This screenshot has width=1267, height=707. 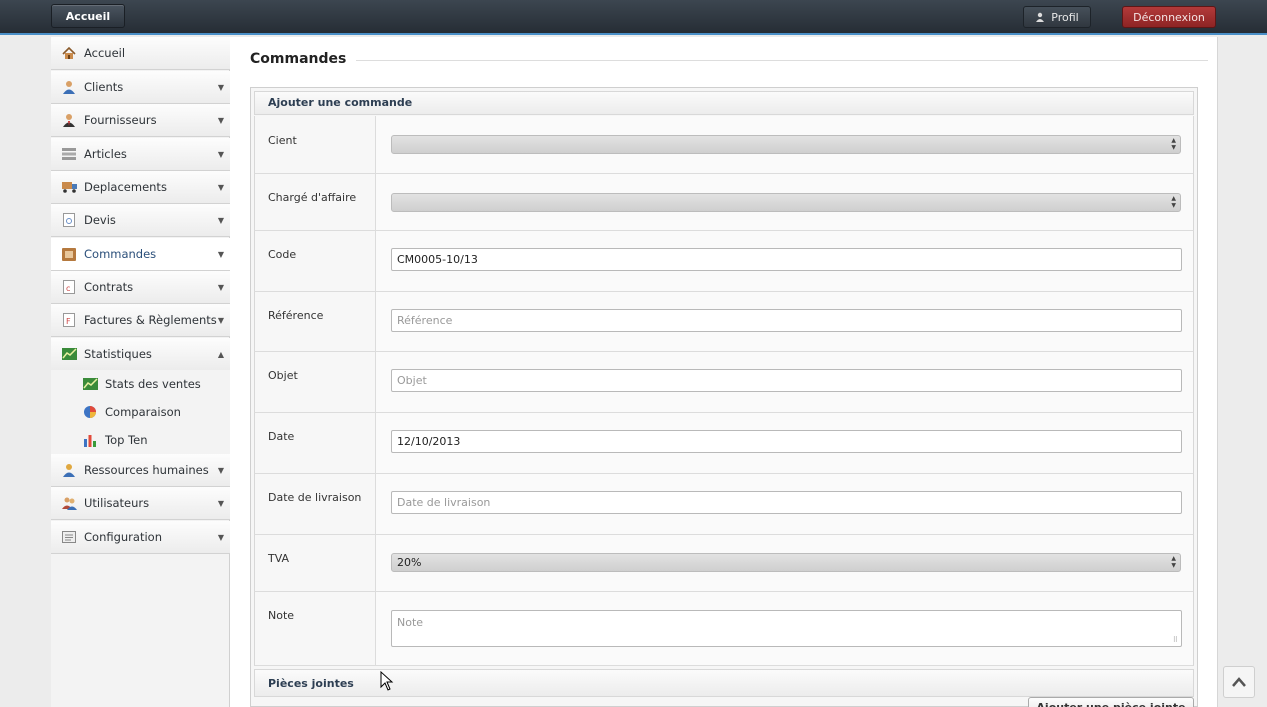 I want to click on page-title: Commandes, so click(x=298, y=59).